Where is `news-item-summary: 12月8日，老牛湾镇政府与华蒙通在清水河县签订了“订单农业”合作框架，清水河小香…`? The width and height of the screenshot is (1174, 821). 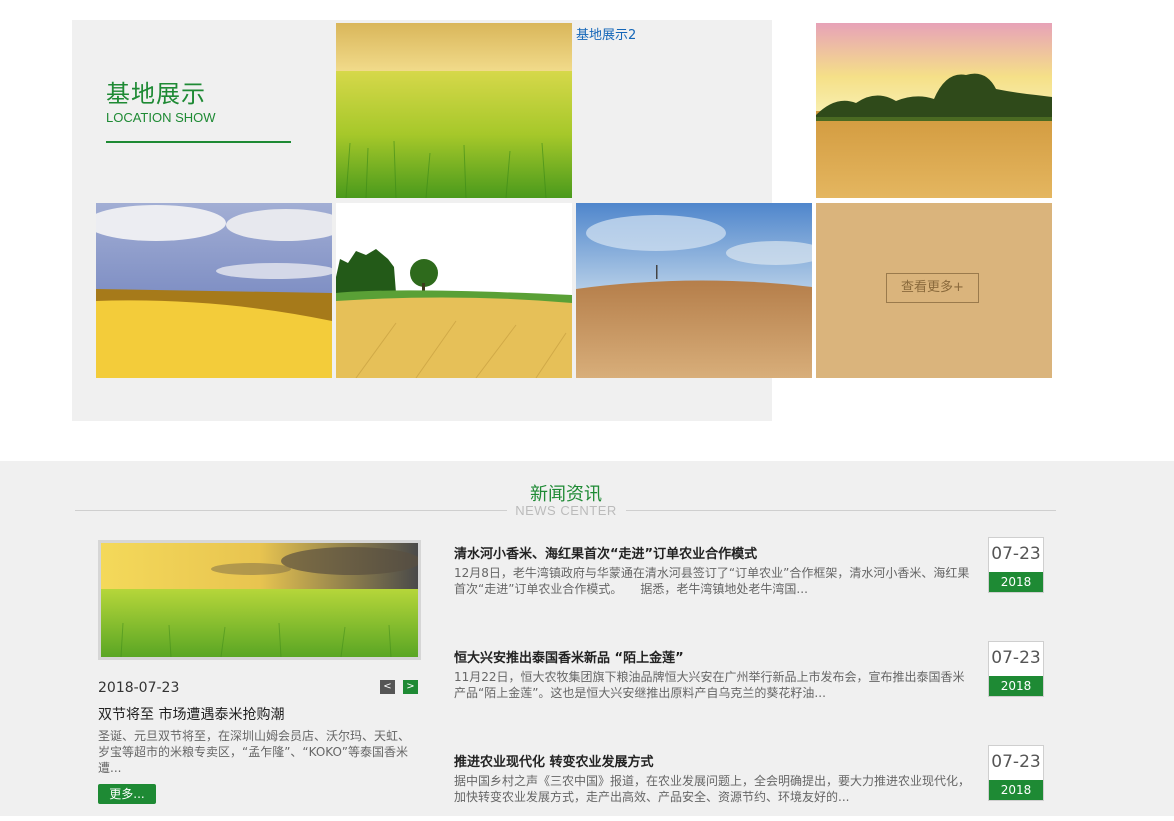
news-item-summary: 12月8日，老牛湾镇政府与华蒙通在清水河县签订了“订单农业”合作框架，清水河小香… is located at coordinates (712, 581).